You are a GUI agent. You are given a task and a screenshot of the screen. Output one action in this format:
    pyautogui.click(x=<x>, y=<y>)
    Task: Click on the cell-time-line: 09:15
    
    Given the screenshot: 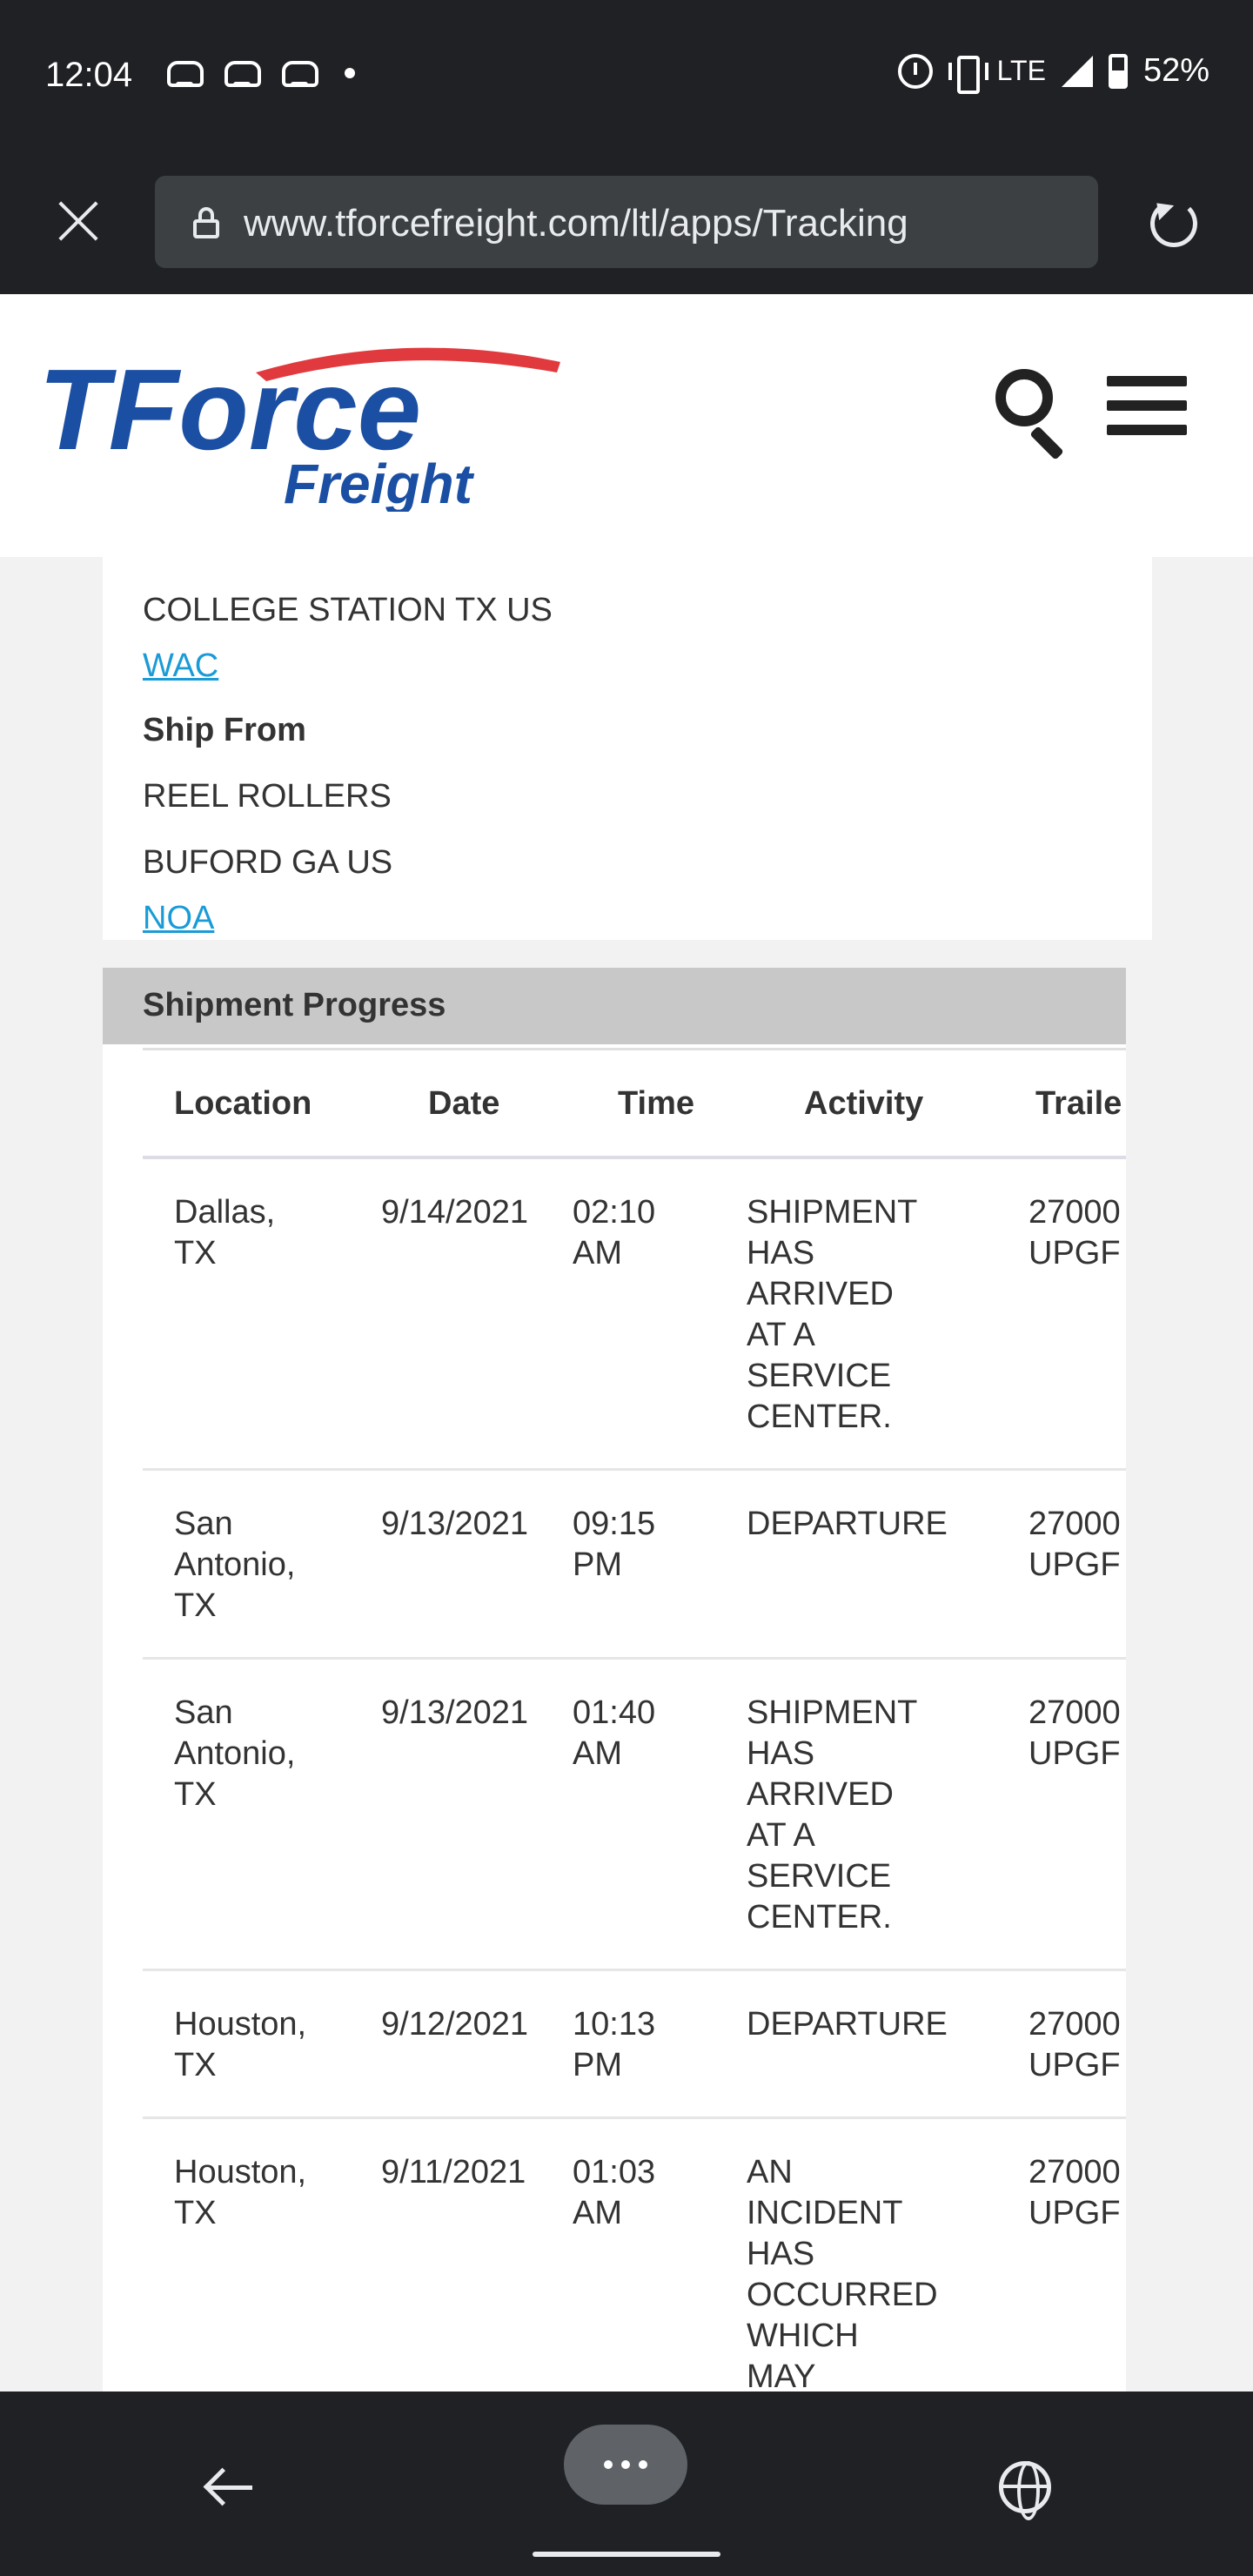 What is the action you would take?
    pyautogui.click(x=614, y=1524)
    